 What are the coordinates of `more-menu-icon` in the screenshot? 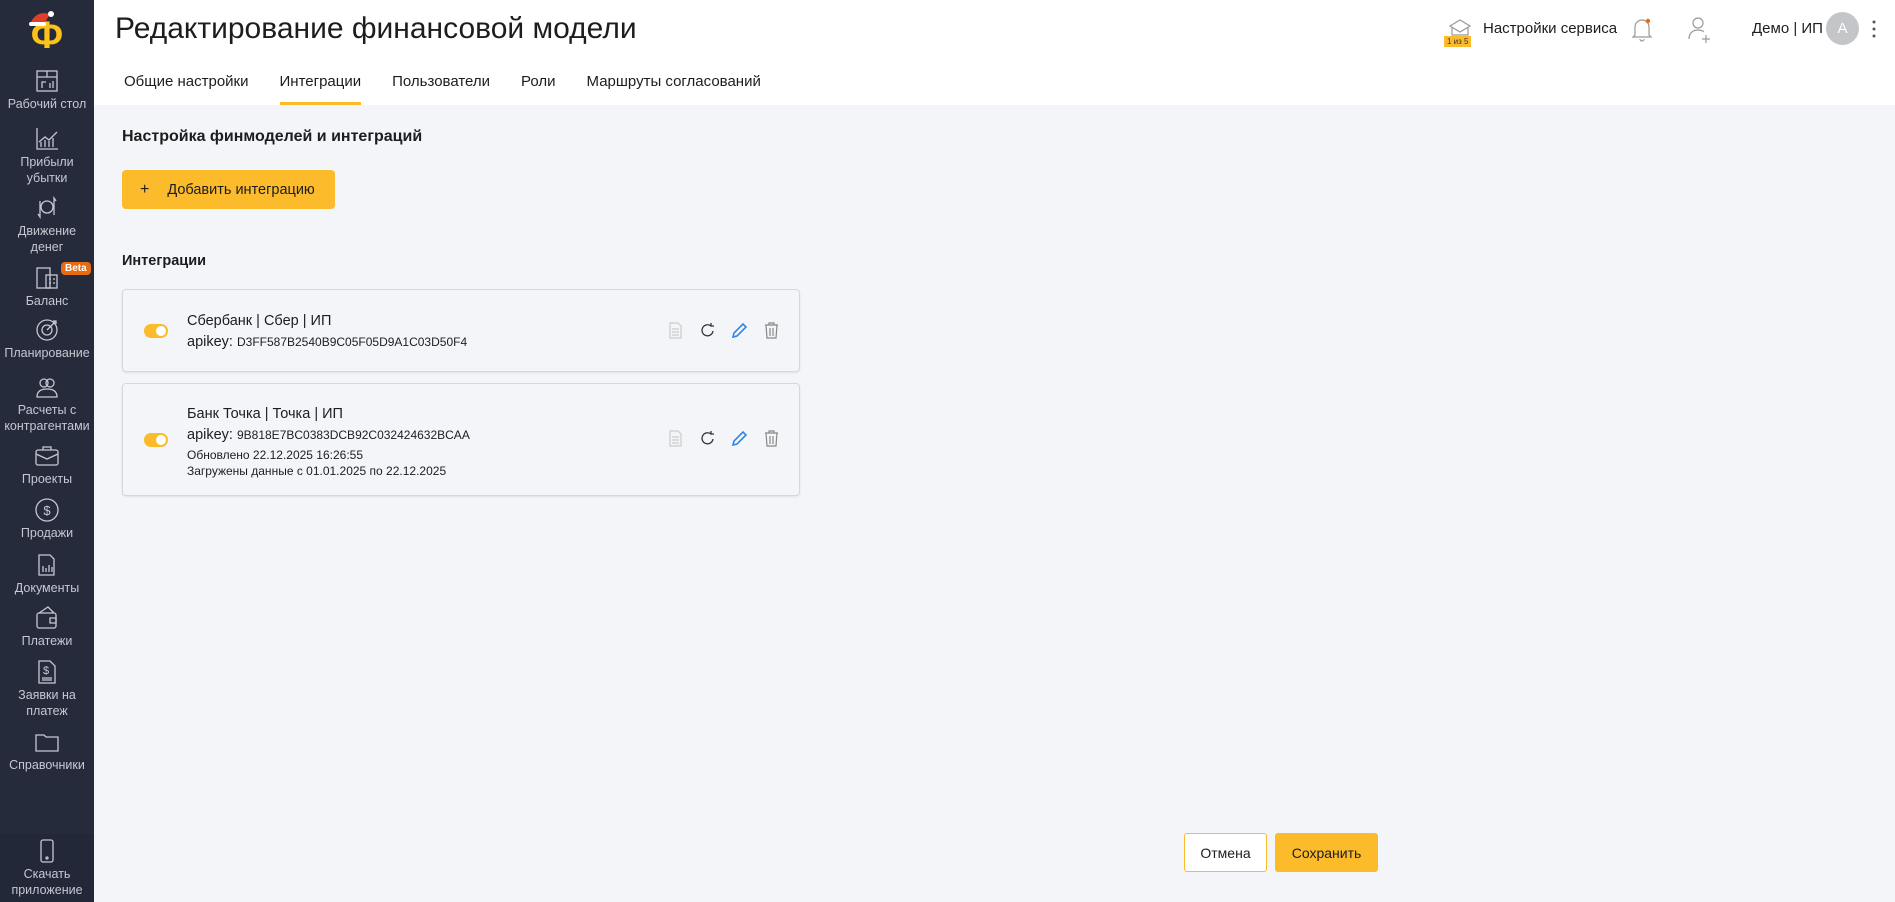 It's located at (1874, 29).